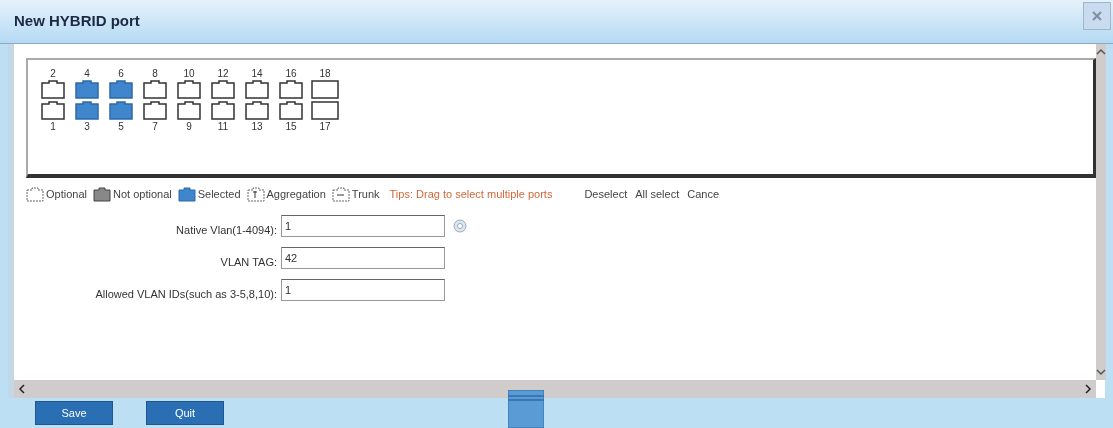 This screenshot has height=428, width=1113. I want to click on close-icon, so click(1097, 16).